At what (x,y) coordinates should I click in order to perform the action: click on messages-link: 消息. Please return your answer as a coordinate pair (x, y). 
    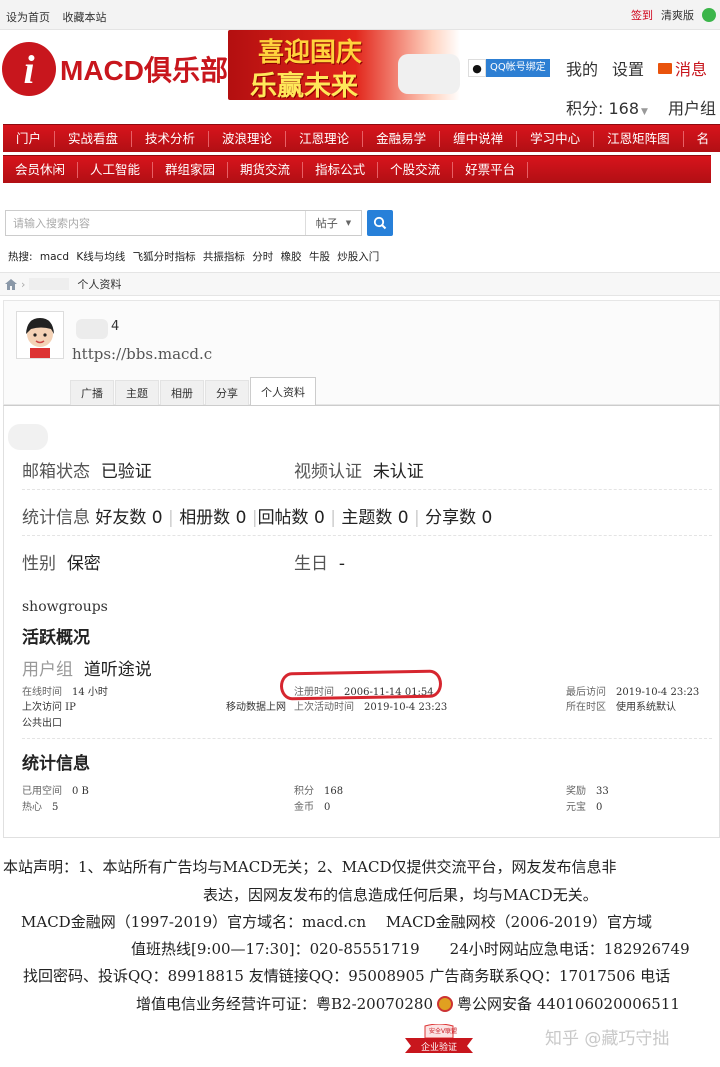
    Looking at the image, I should click on (682, 68).